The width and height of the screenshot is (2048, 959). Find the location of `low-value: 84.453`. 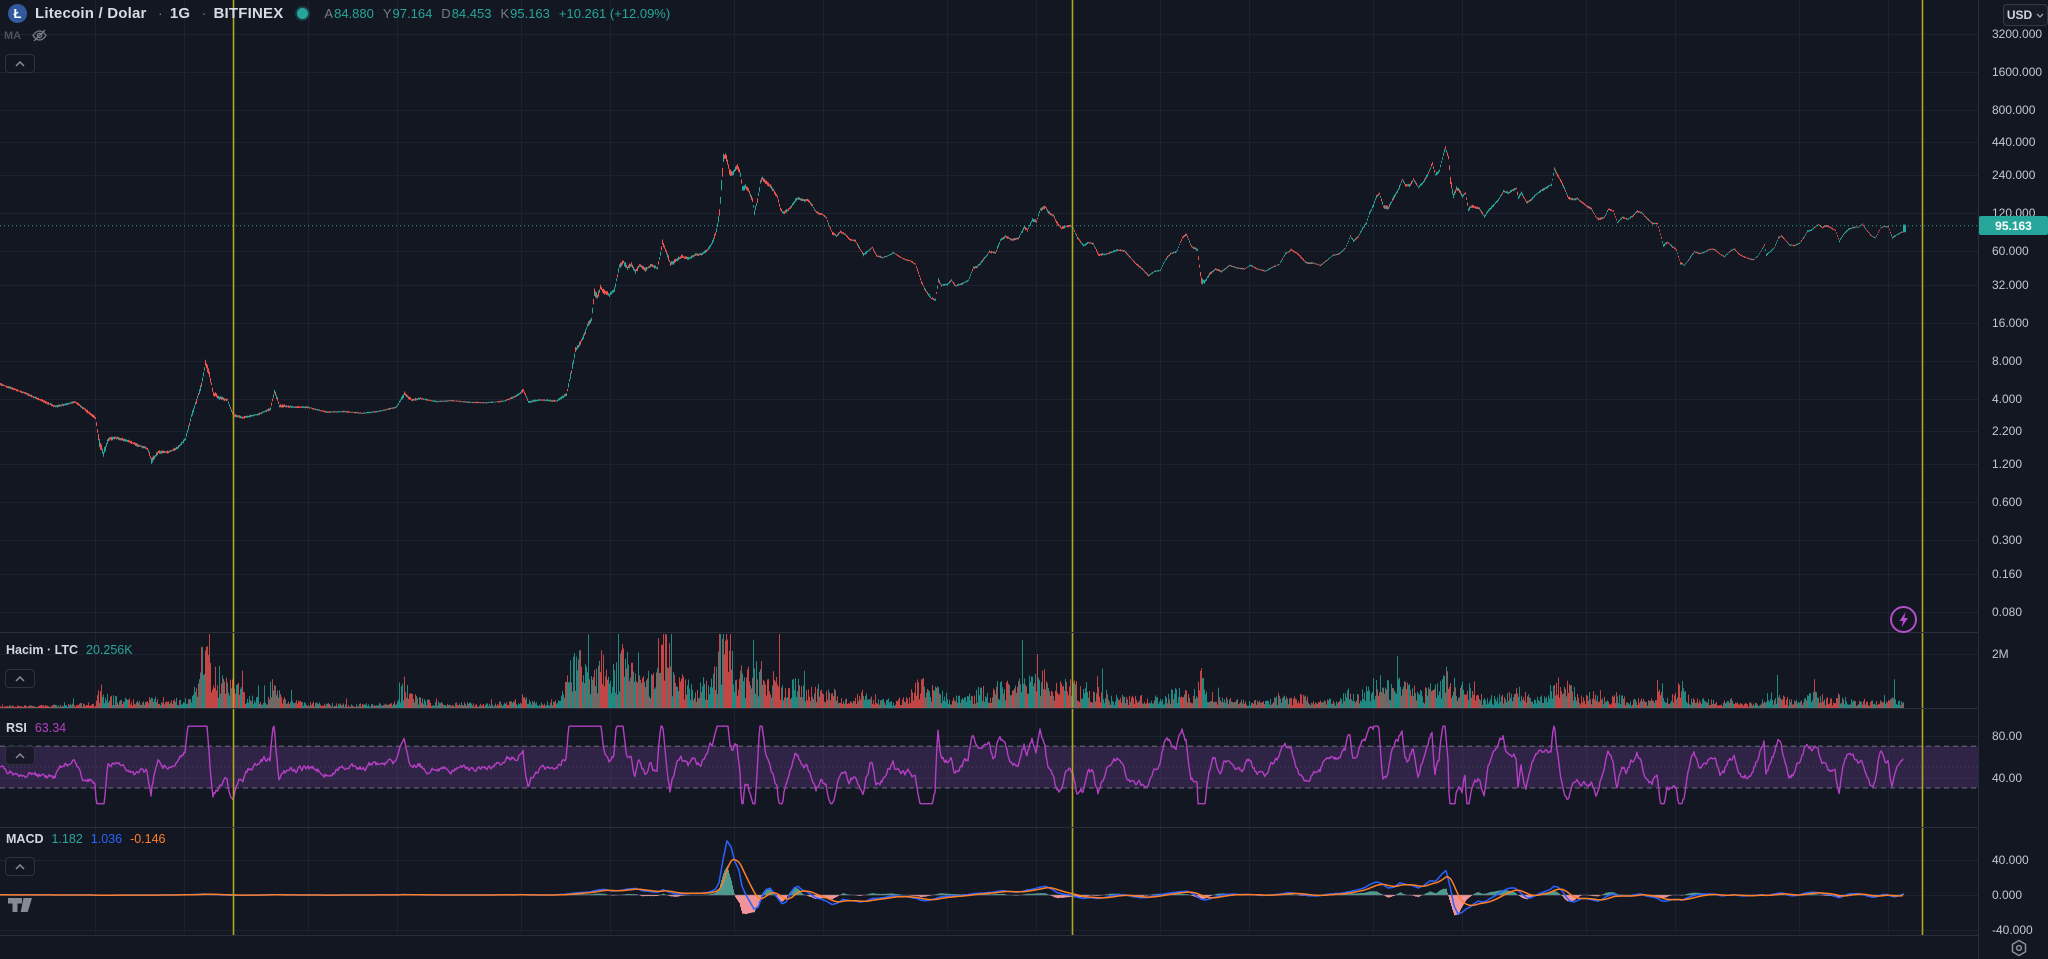

low-value: 84.453 is located at coordinates (471, 13).